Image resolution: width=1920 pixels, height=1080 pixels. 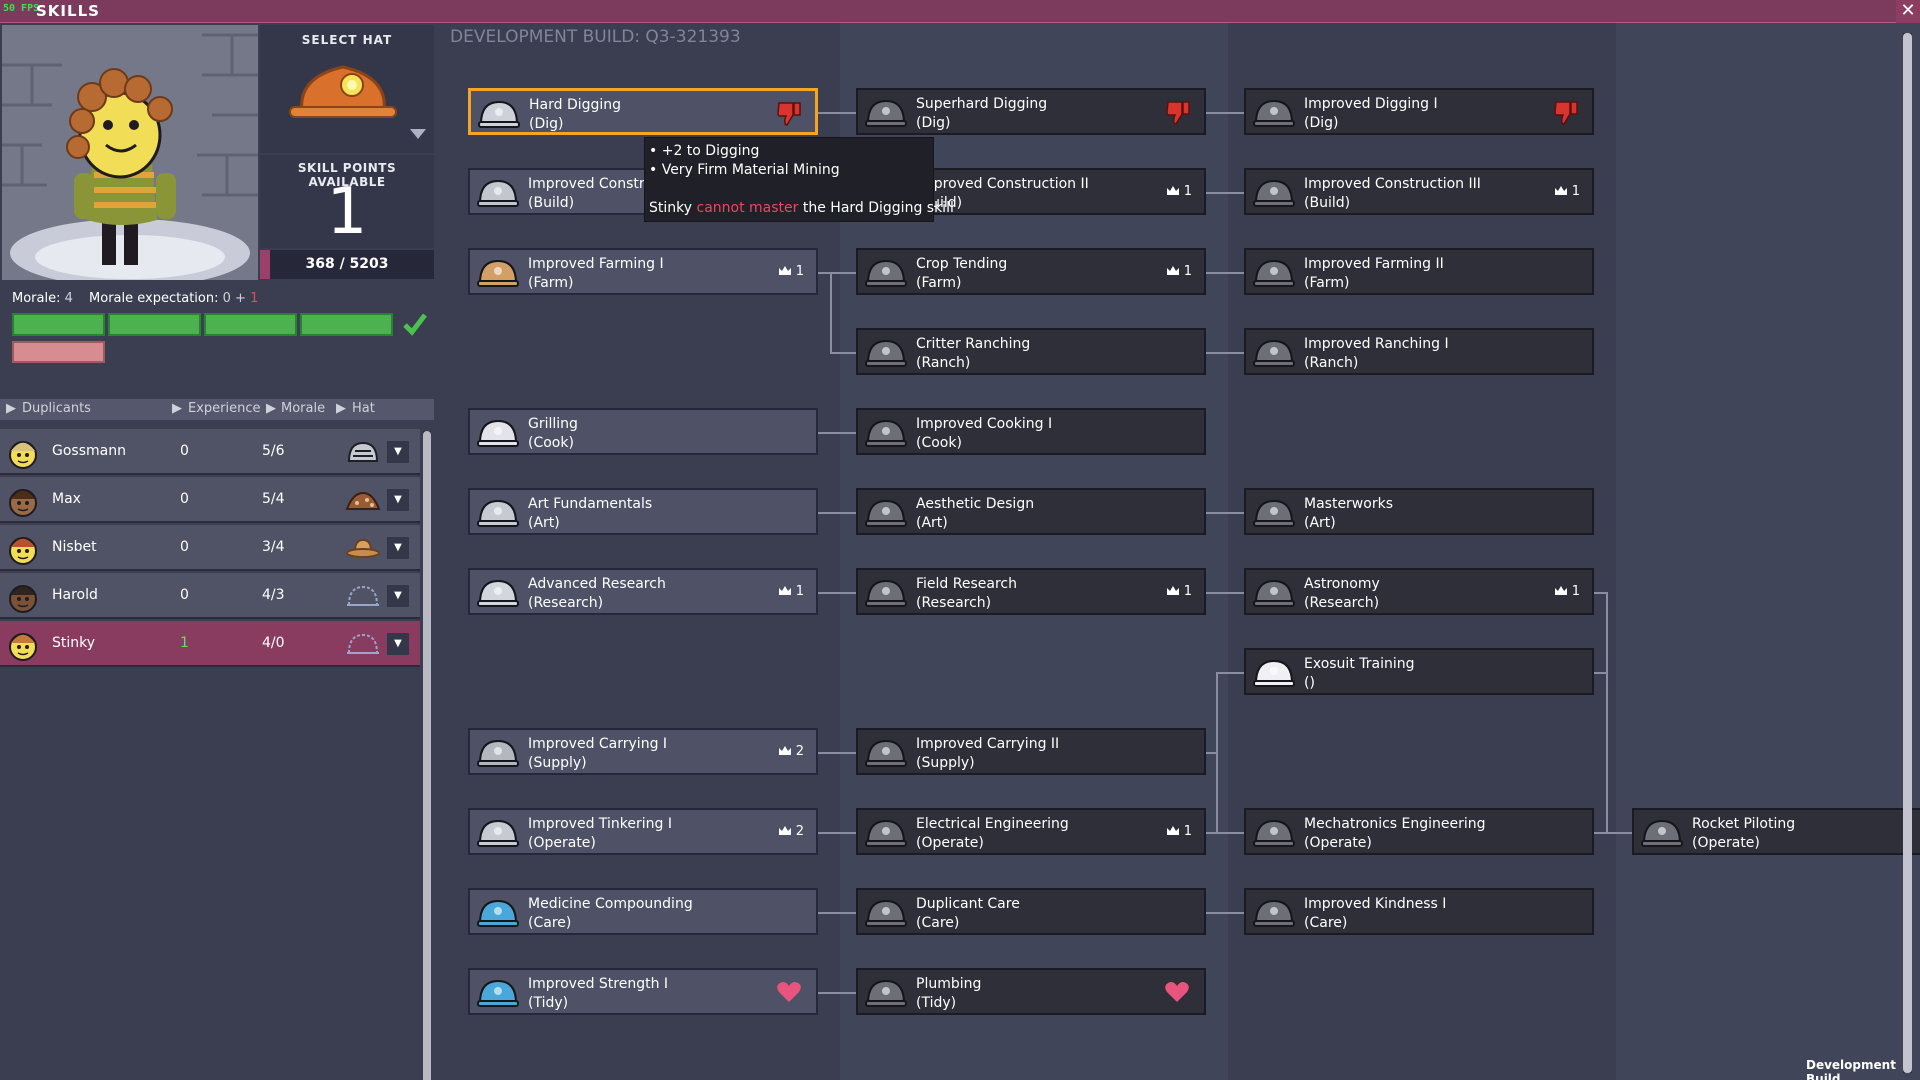 What do you see at coordinates (566, 603) in the screenshot?
I see `skill-category: (Research)` at bounding box center [566, 603].